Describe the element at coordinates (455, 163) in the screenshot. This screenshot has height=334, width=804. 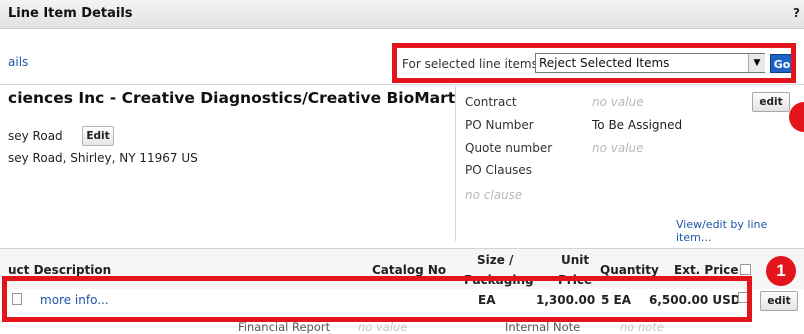
I see `details-divider` at that location.